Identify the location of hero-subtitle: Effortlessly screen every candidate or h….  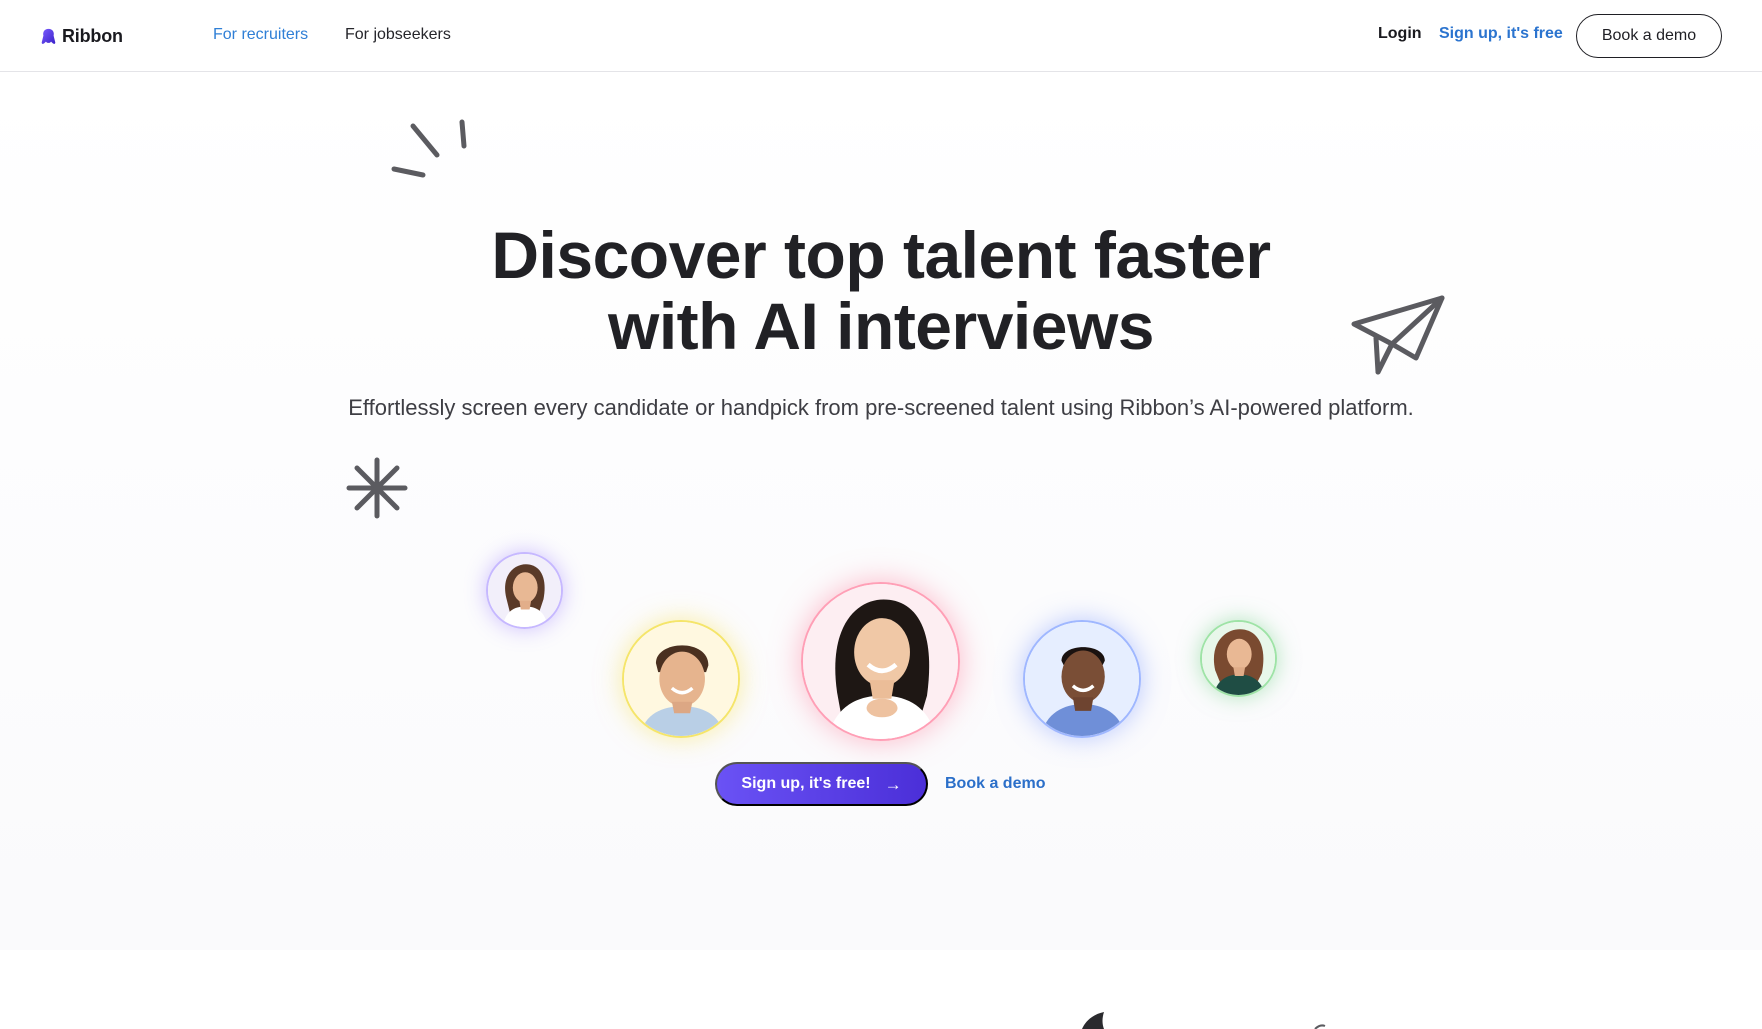
(881, 407).